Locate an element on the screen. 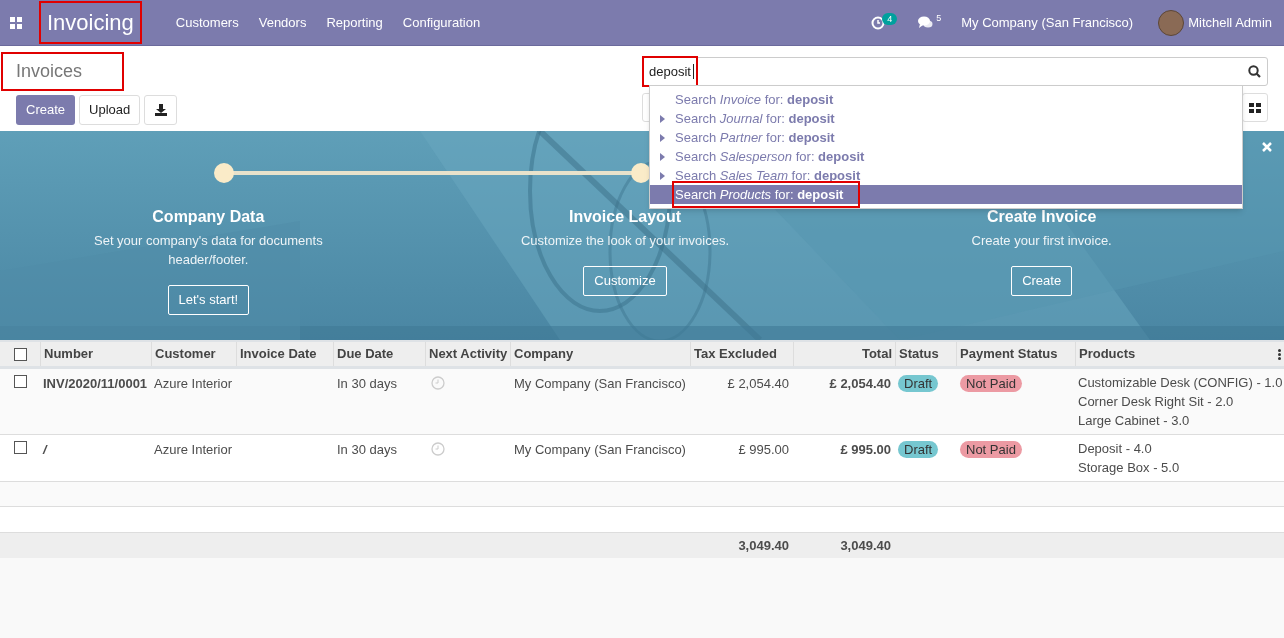 This screenshot has width=1284, height=638. suggestion-text: Search Partner for: deposit is located at coordinates (755, 137).